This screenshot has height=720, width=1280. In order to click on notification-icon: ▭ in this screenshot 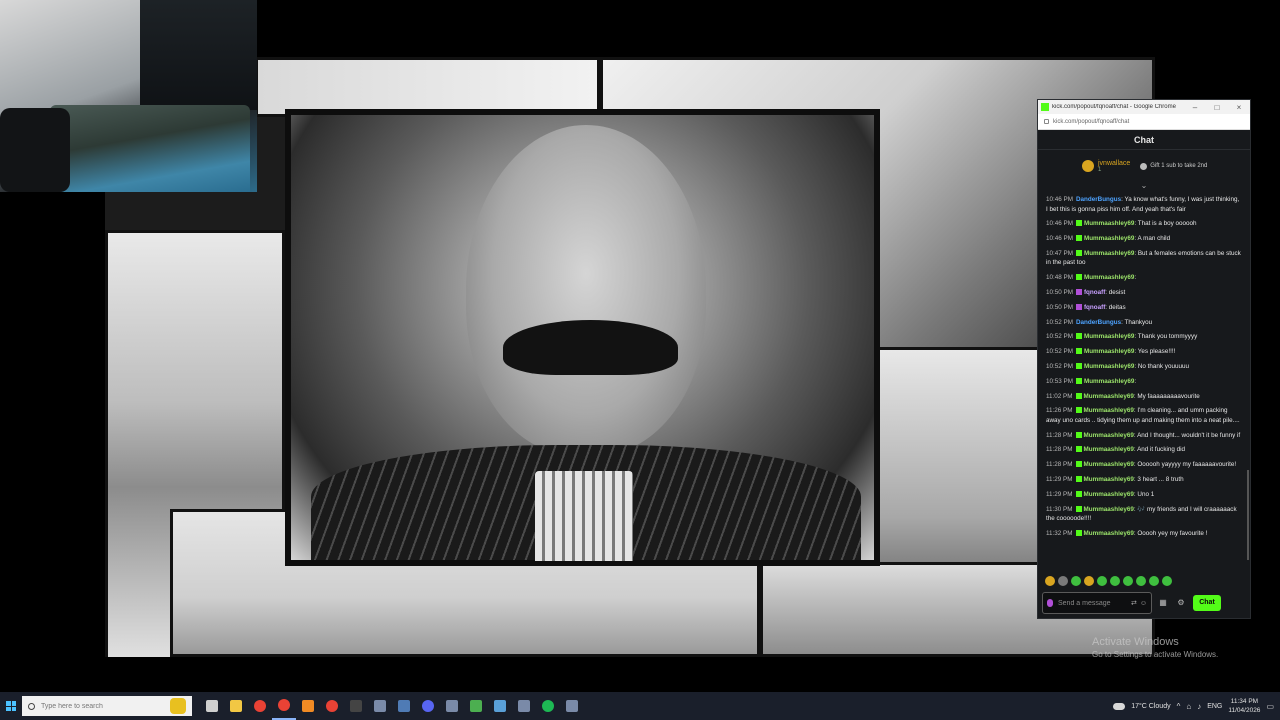, I will do `click(1270, 706)`.